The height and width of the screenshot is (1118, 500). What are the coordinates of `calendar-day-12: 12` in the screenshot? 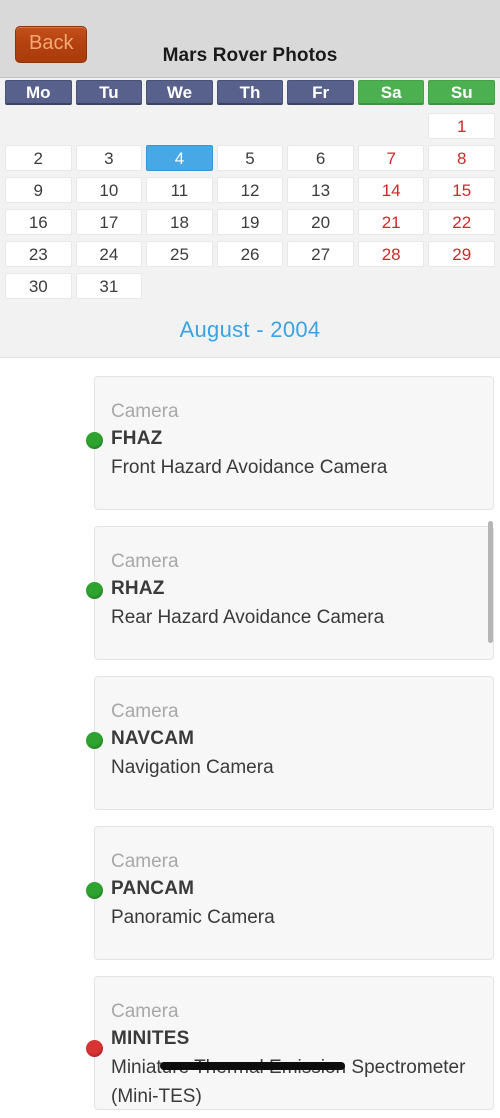 It's located at (250, 190).